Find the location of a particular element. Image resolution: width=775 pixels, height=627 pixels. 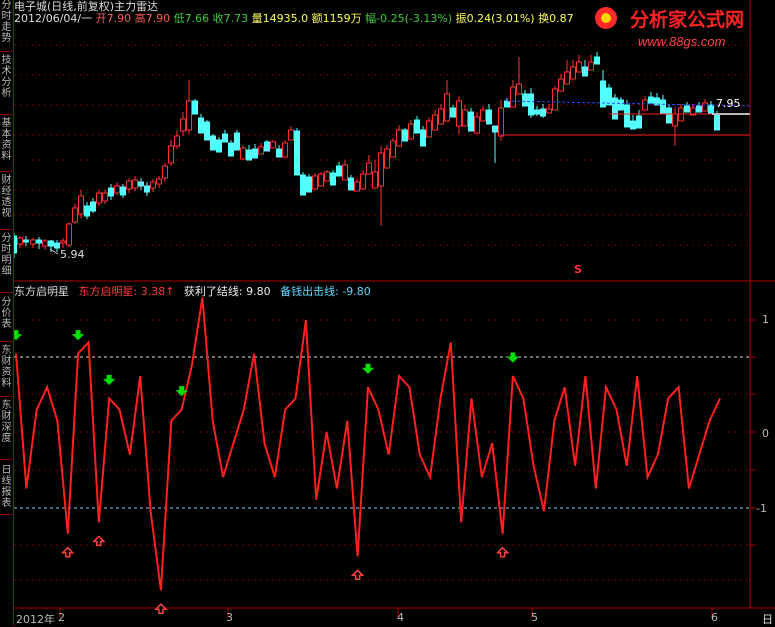

sidebar-tab-7: 东财深度 is located at coordinates (6, 430).